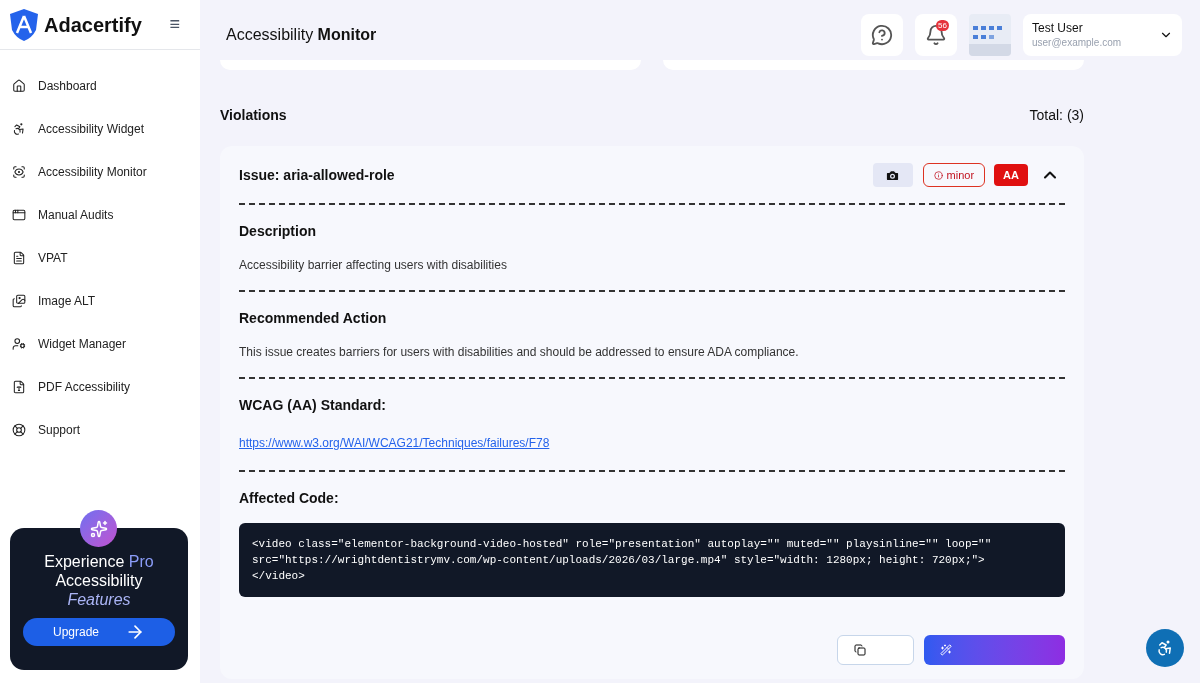 This screenshot has height=683, width=1200. What do you see at coordinates (100, 128) in the screenshot?
I see `sidebar-item: Accessibility Widget` at bounding box center [100, 128].